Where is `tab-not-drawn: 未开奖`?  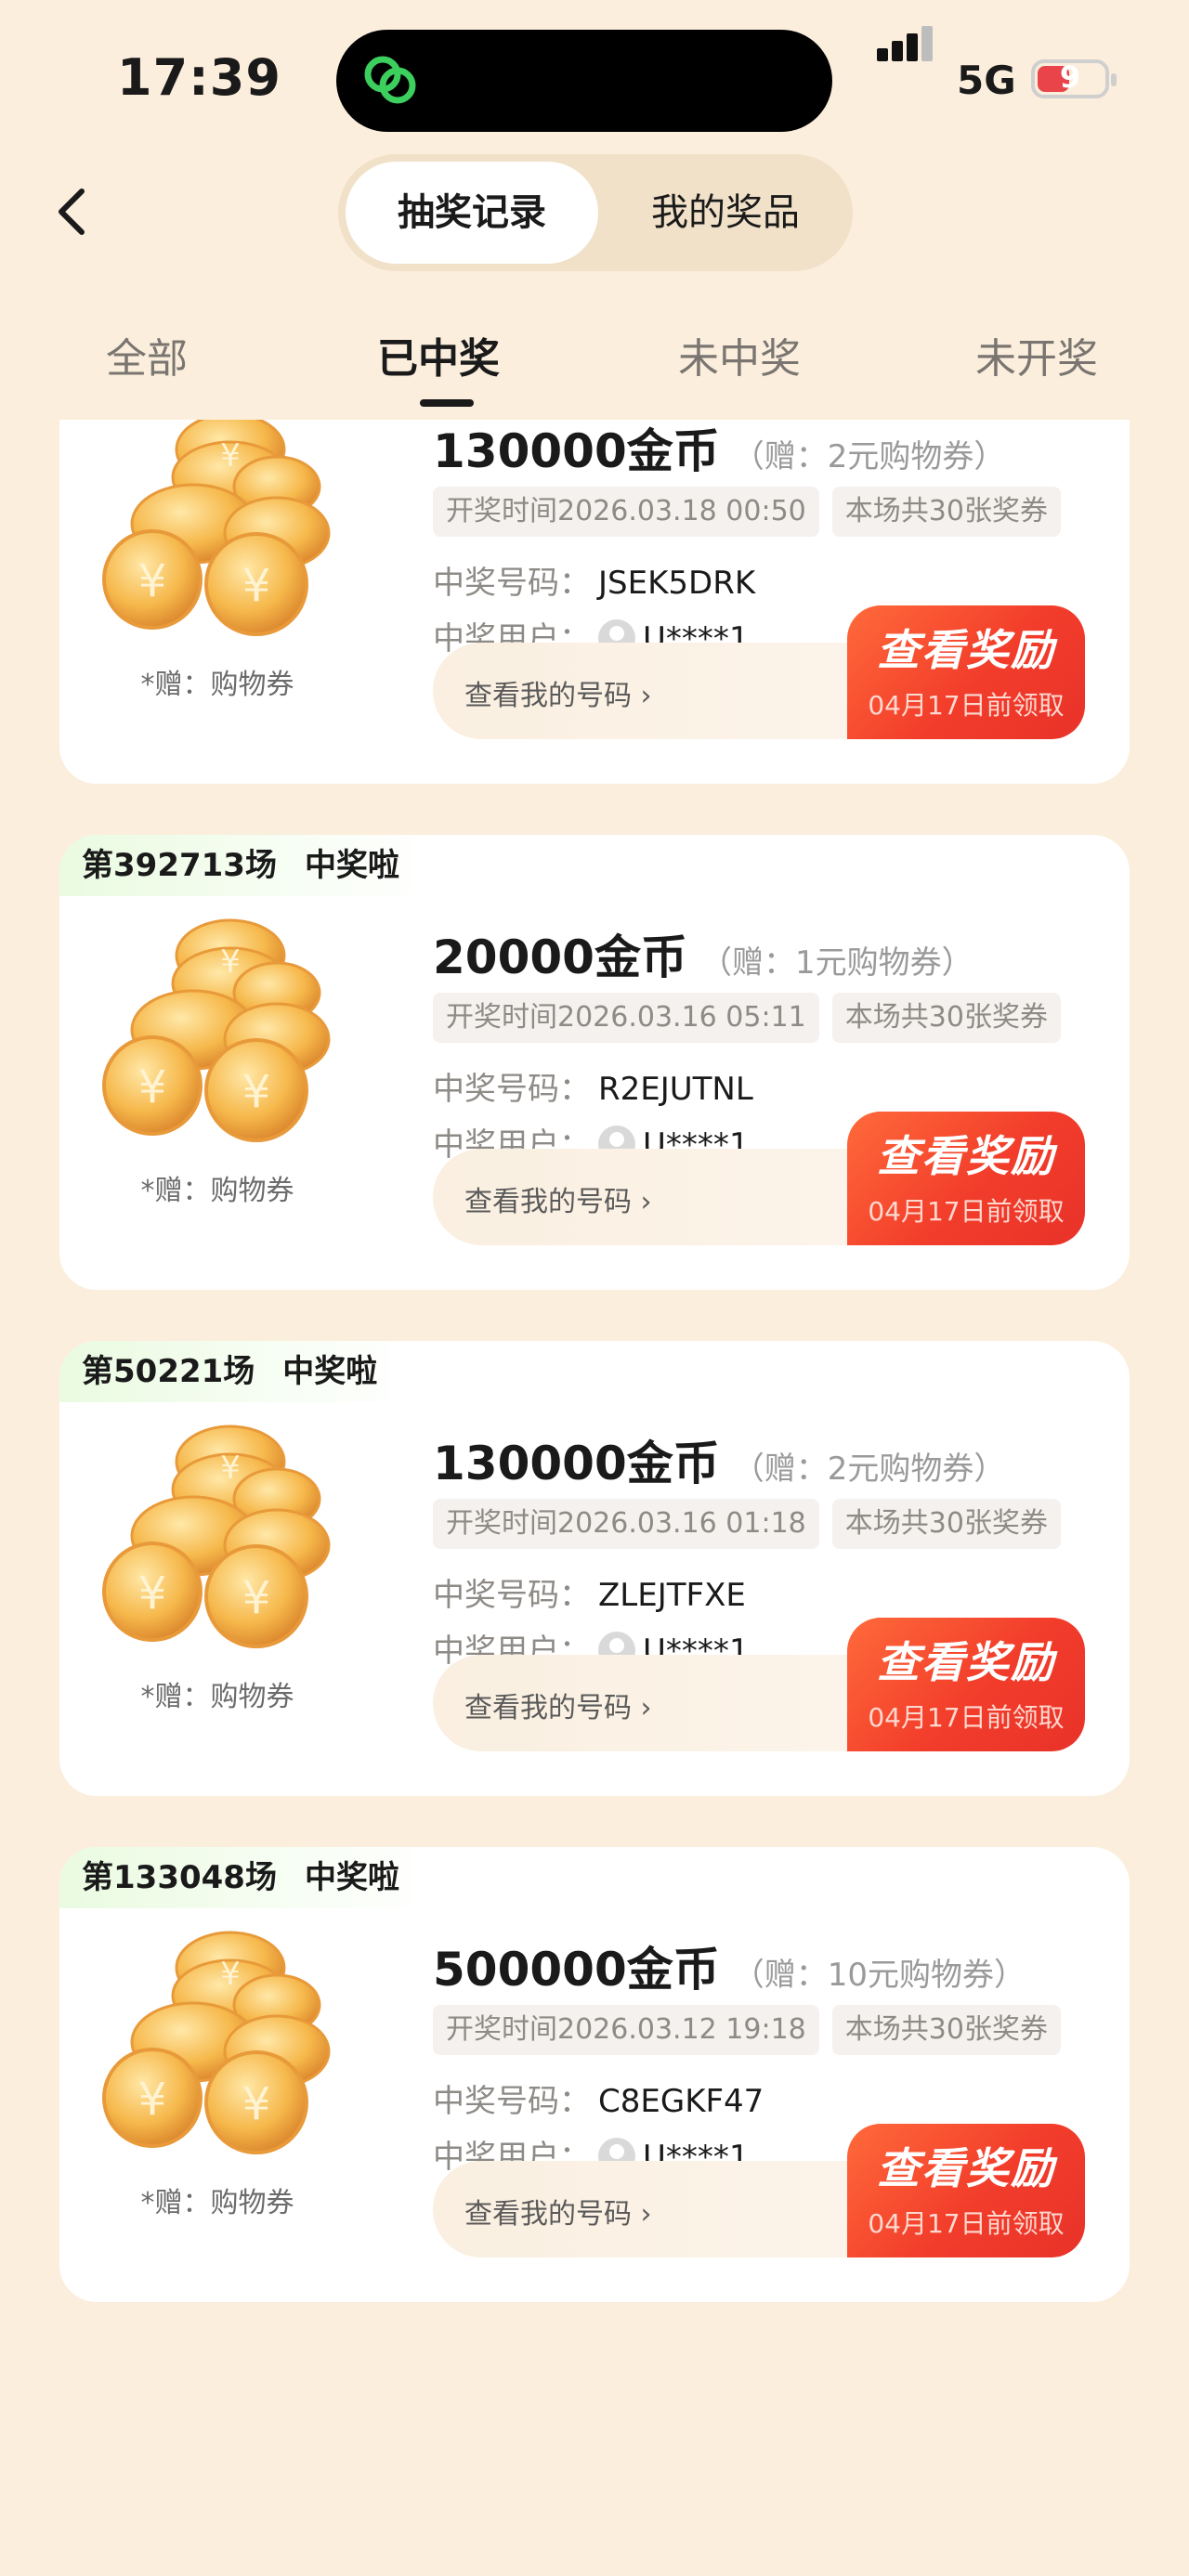 tab-not-drawn: 未开奖 is located at coordinates (1036, 355).